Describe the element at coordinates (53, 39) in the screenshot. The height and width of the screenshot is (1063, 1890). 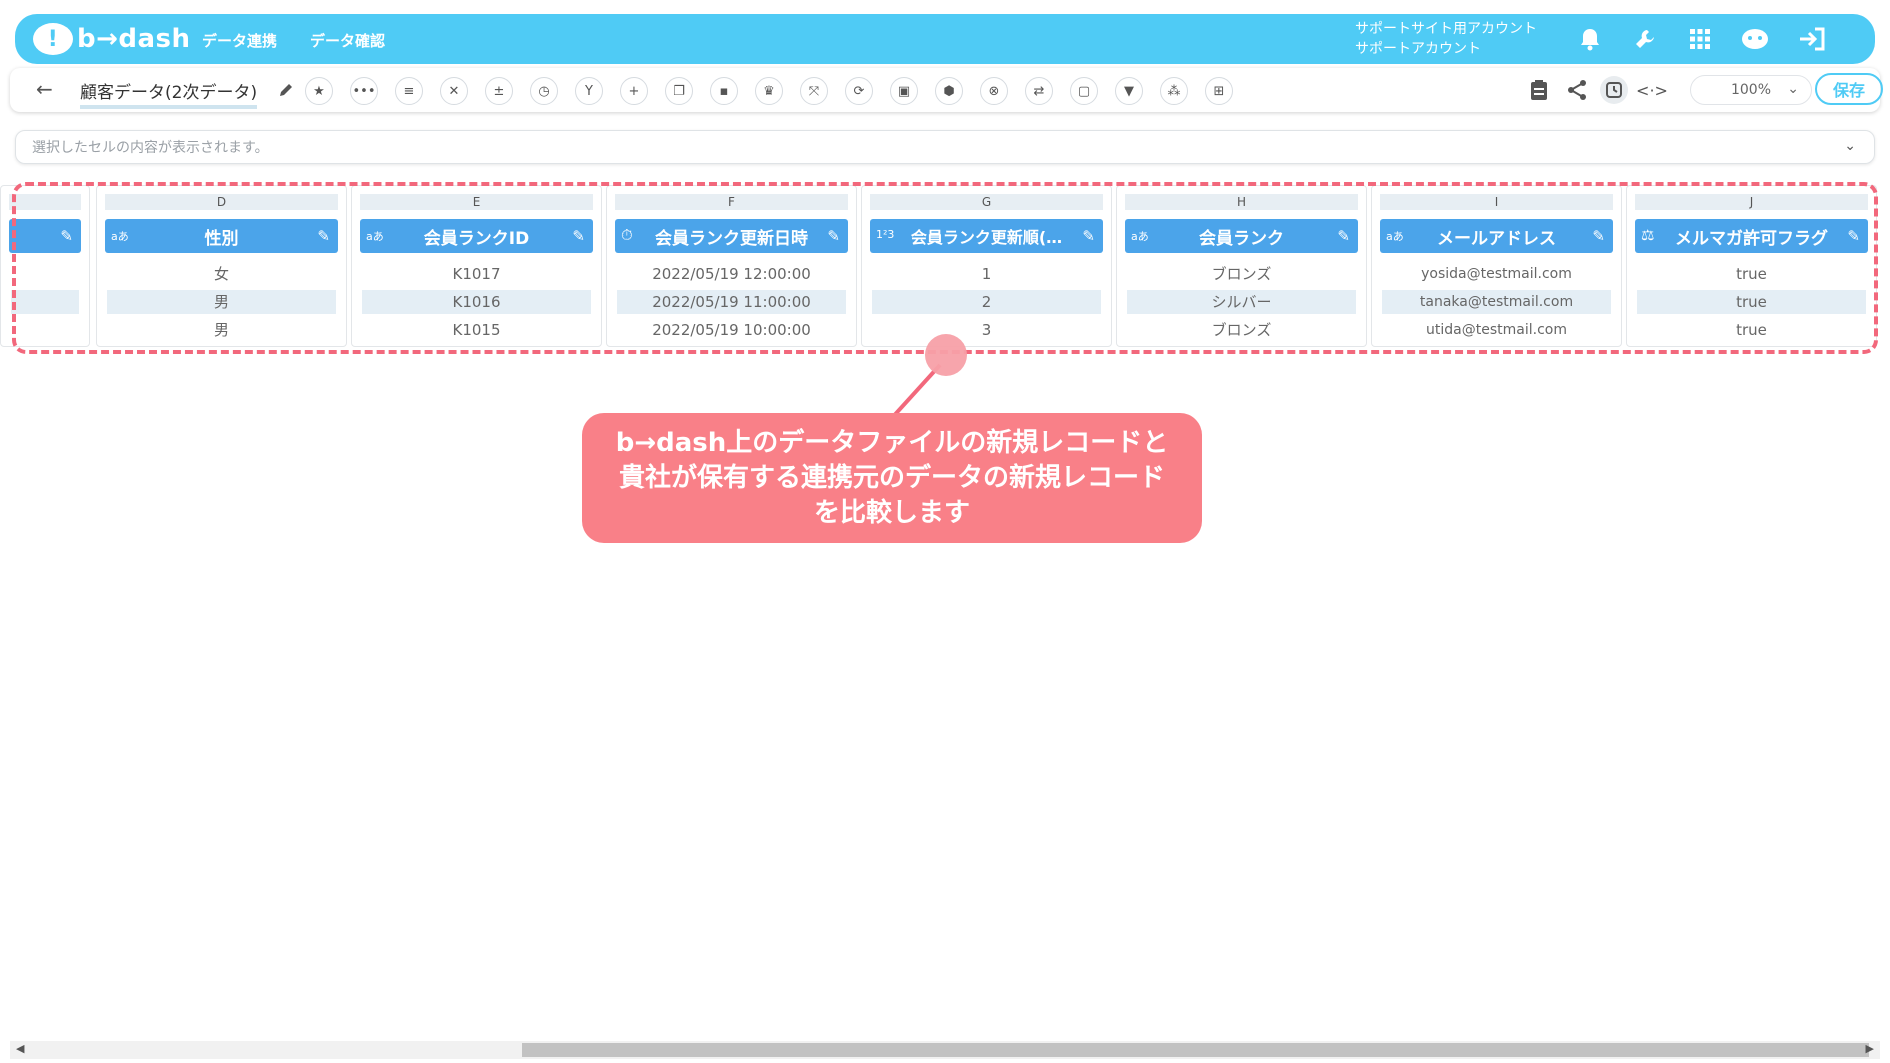
I see `logo-bubble-icon: !` at that location.